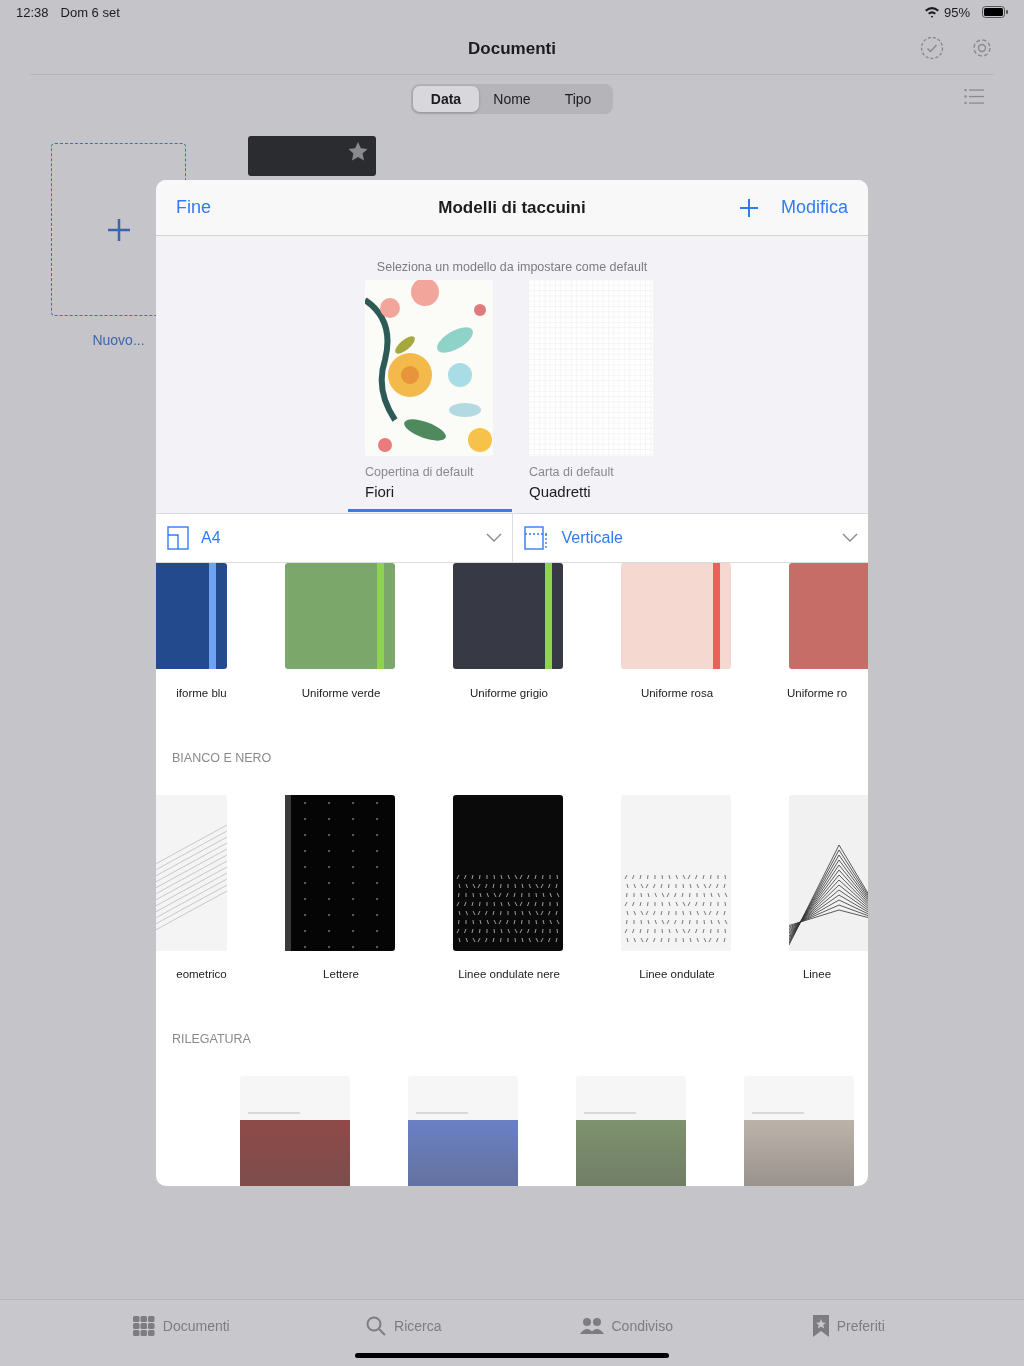  I want to click on cover-label: Linee ondulate, so click(677, 974).